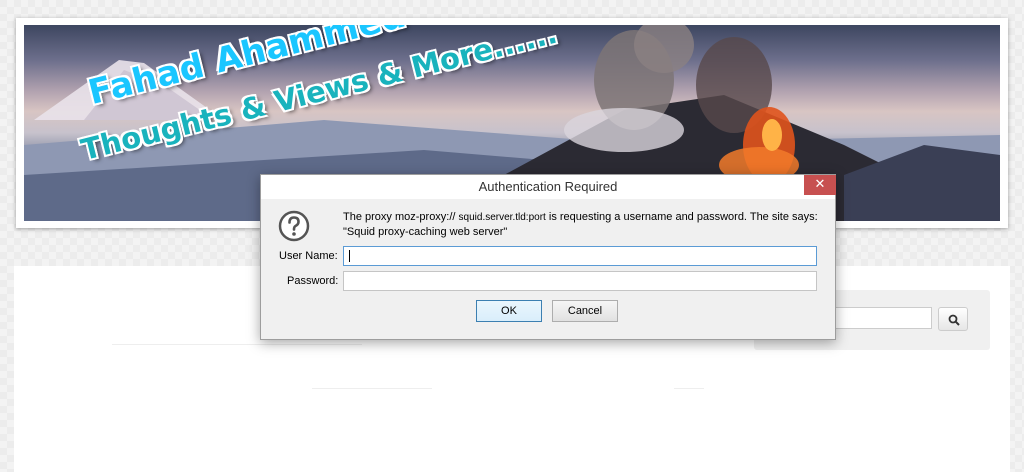 The image size is (1024, 472). Describe the element at coordinates (876, 318) in the screenshot. I see `search-input` at that location.